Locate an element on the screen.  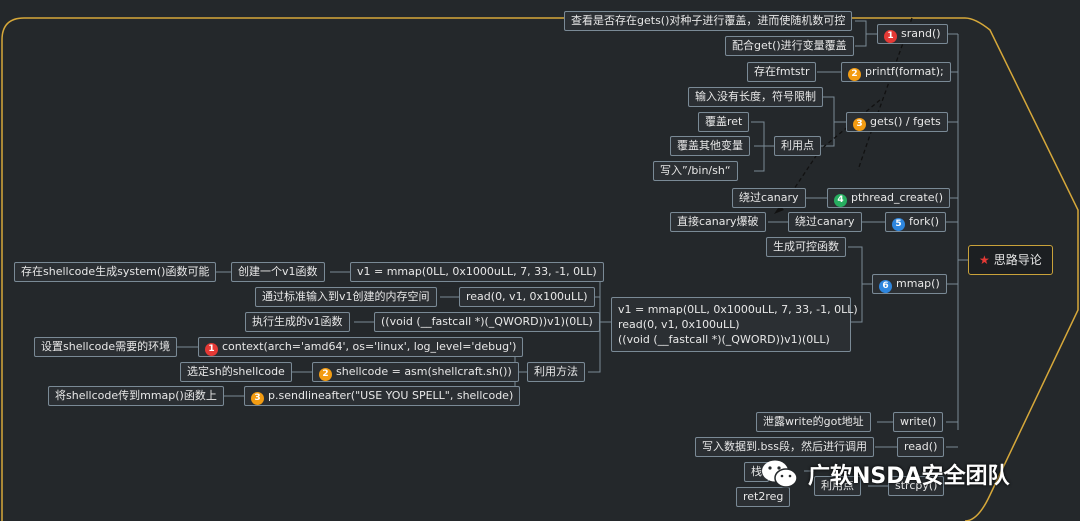
pthread-child: 绕过canary is located at coordinates (769, 198).